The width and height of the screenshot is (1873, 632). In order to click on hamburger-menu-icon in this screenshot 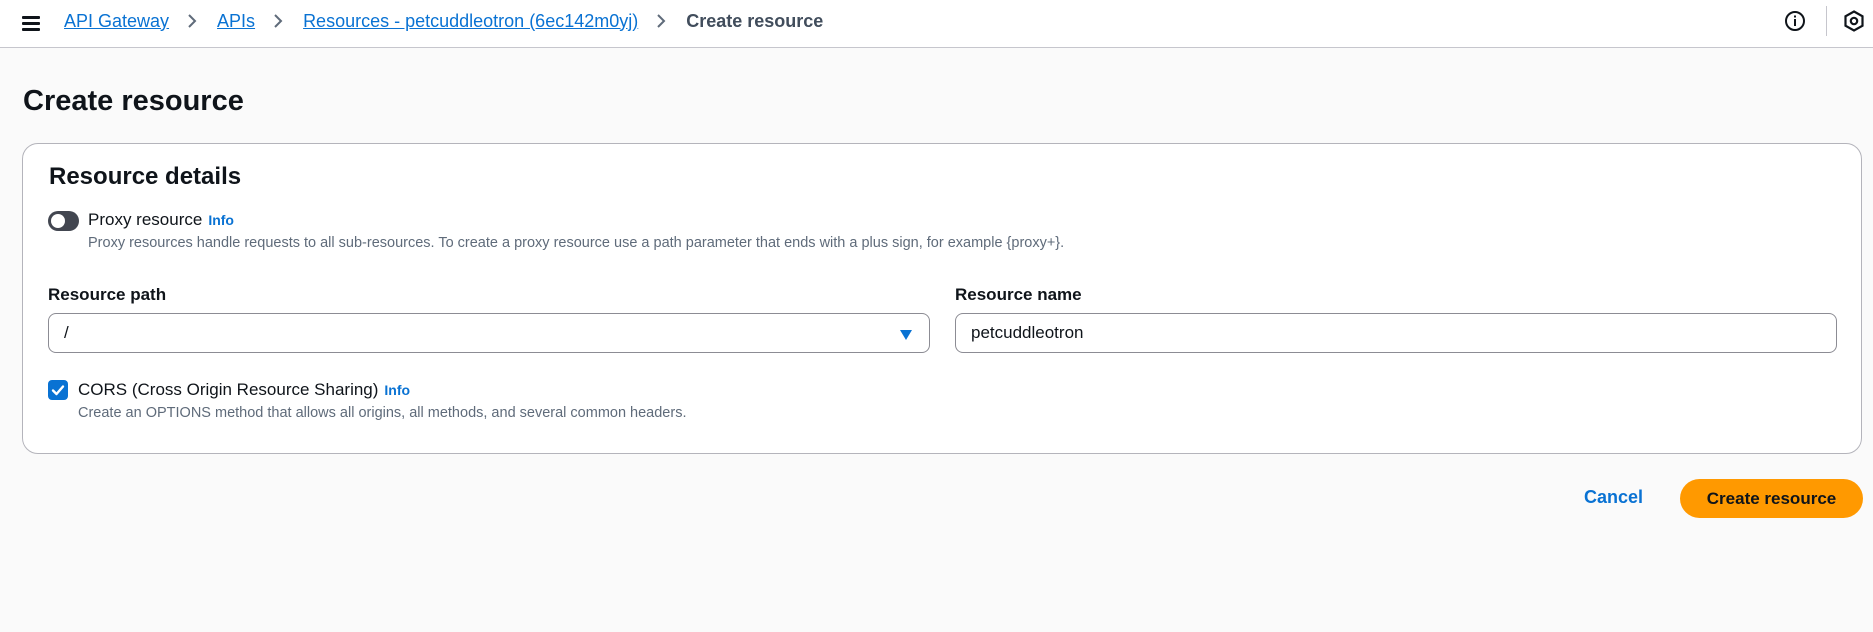, I will do `click(31, 23)`.